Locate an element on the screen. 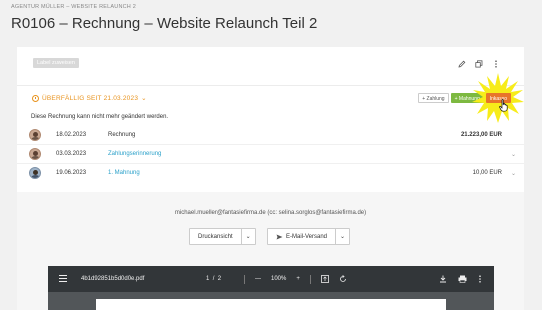  breadcrumb: AGENTUR MÜLLER – WEBSITE RELAUNCH 2 is located at coordinates (73, 7).